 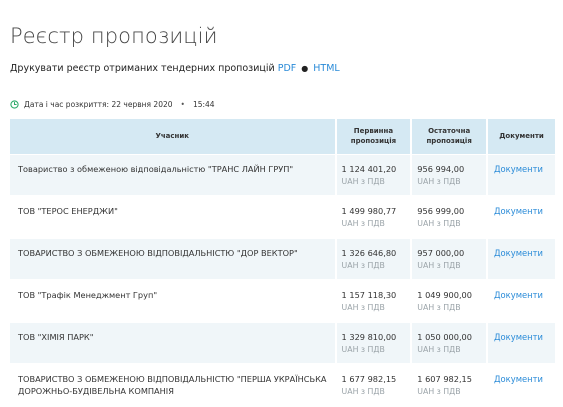 What do you see at coordinates (444, 295) in the screenshot?
I see `final-offer-amount: 1 049 900,00` at bounding box center [444, 295].